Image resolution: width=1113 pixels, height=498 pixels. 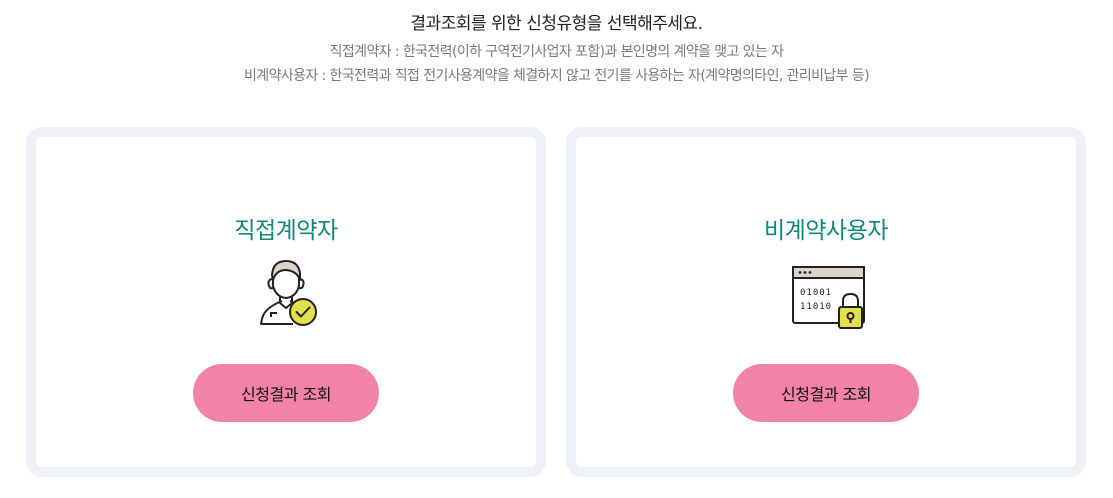 What do you see at coordinates (286, 393) in the screenshot?
I see `result-inquiry-button-direct: 신청결과 조회` at bounding box center [286, 393].